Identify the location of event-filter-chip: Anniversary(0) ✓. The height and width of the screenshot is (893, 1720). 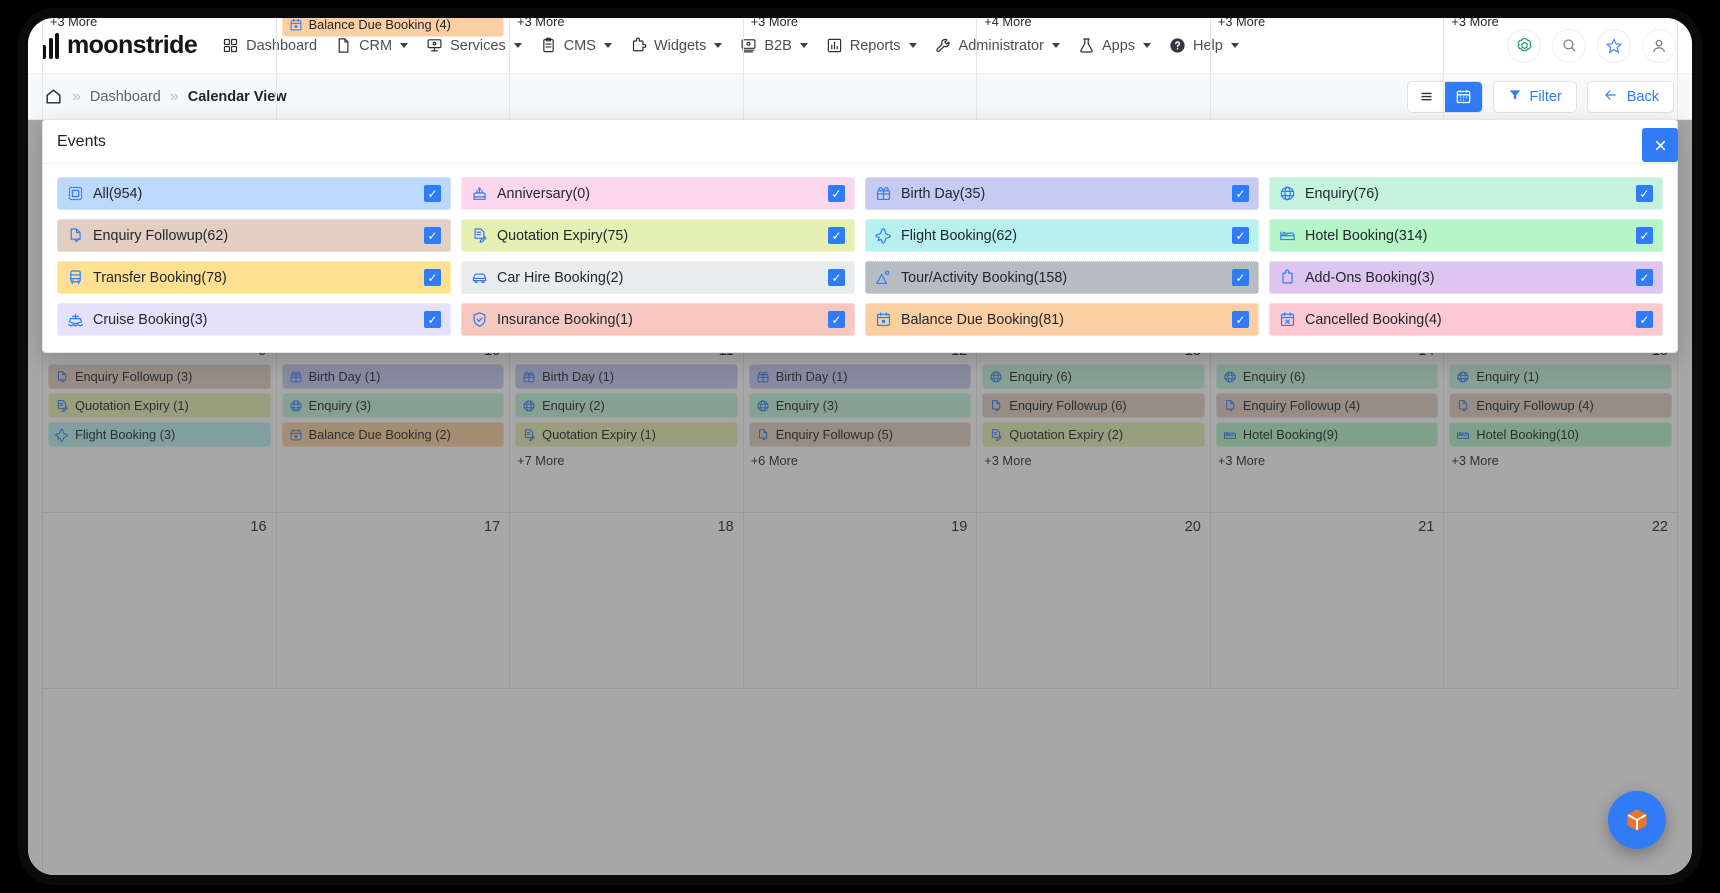
(658, 193).